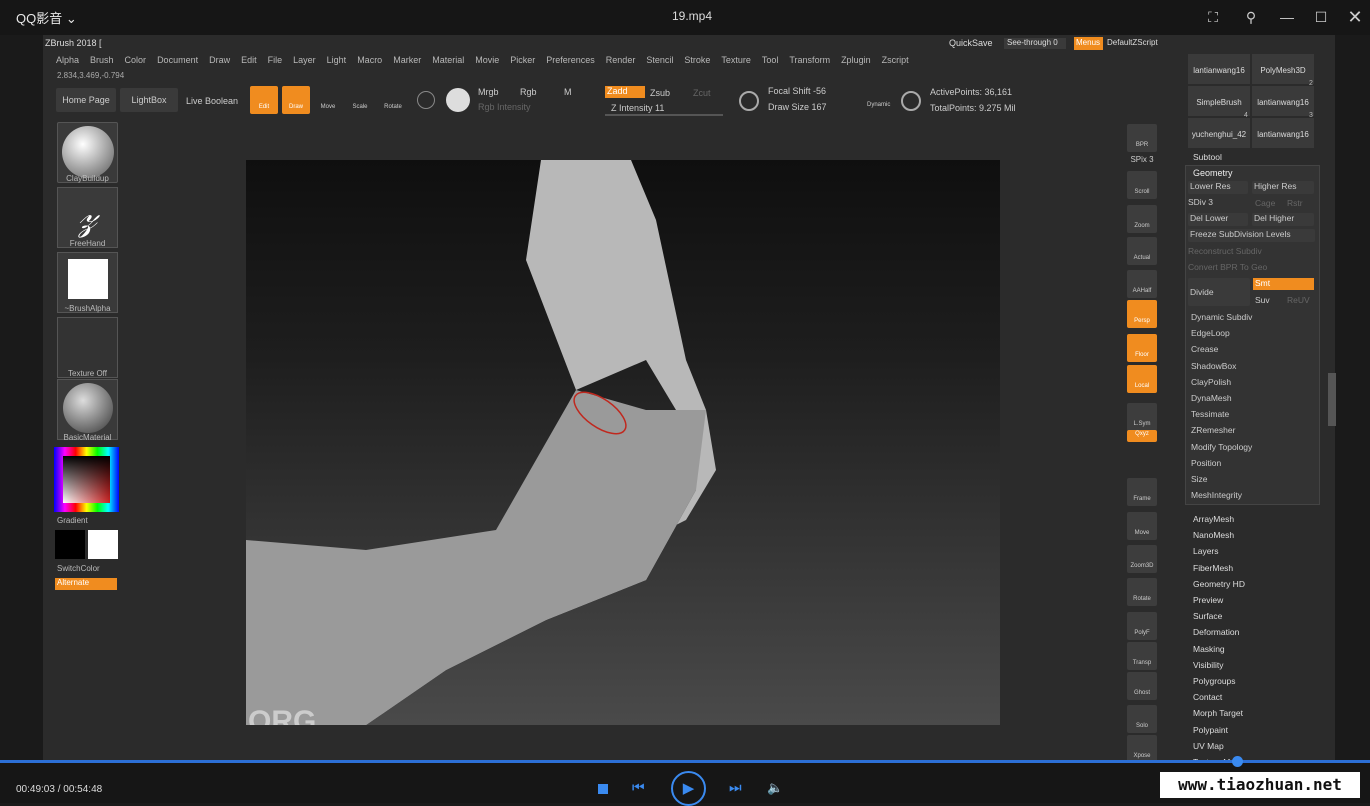  I want to click on tool-transp: Transp, so click(1142, 656).